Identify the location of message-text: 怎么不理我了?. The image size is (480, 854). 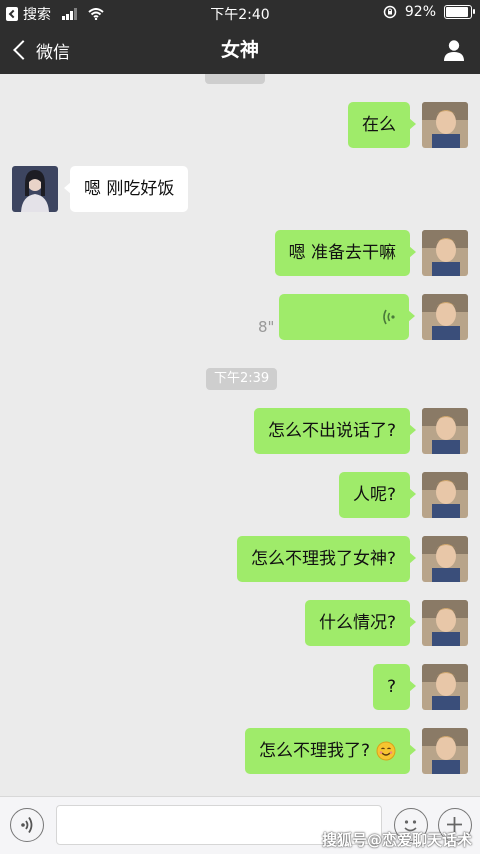
(314, 751).